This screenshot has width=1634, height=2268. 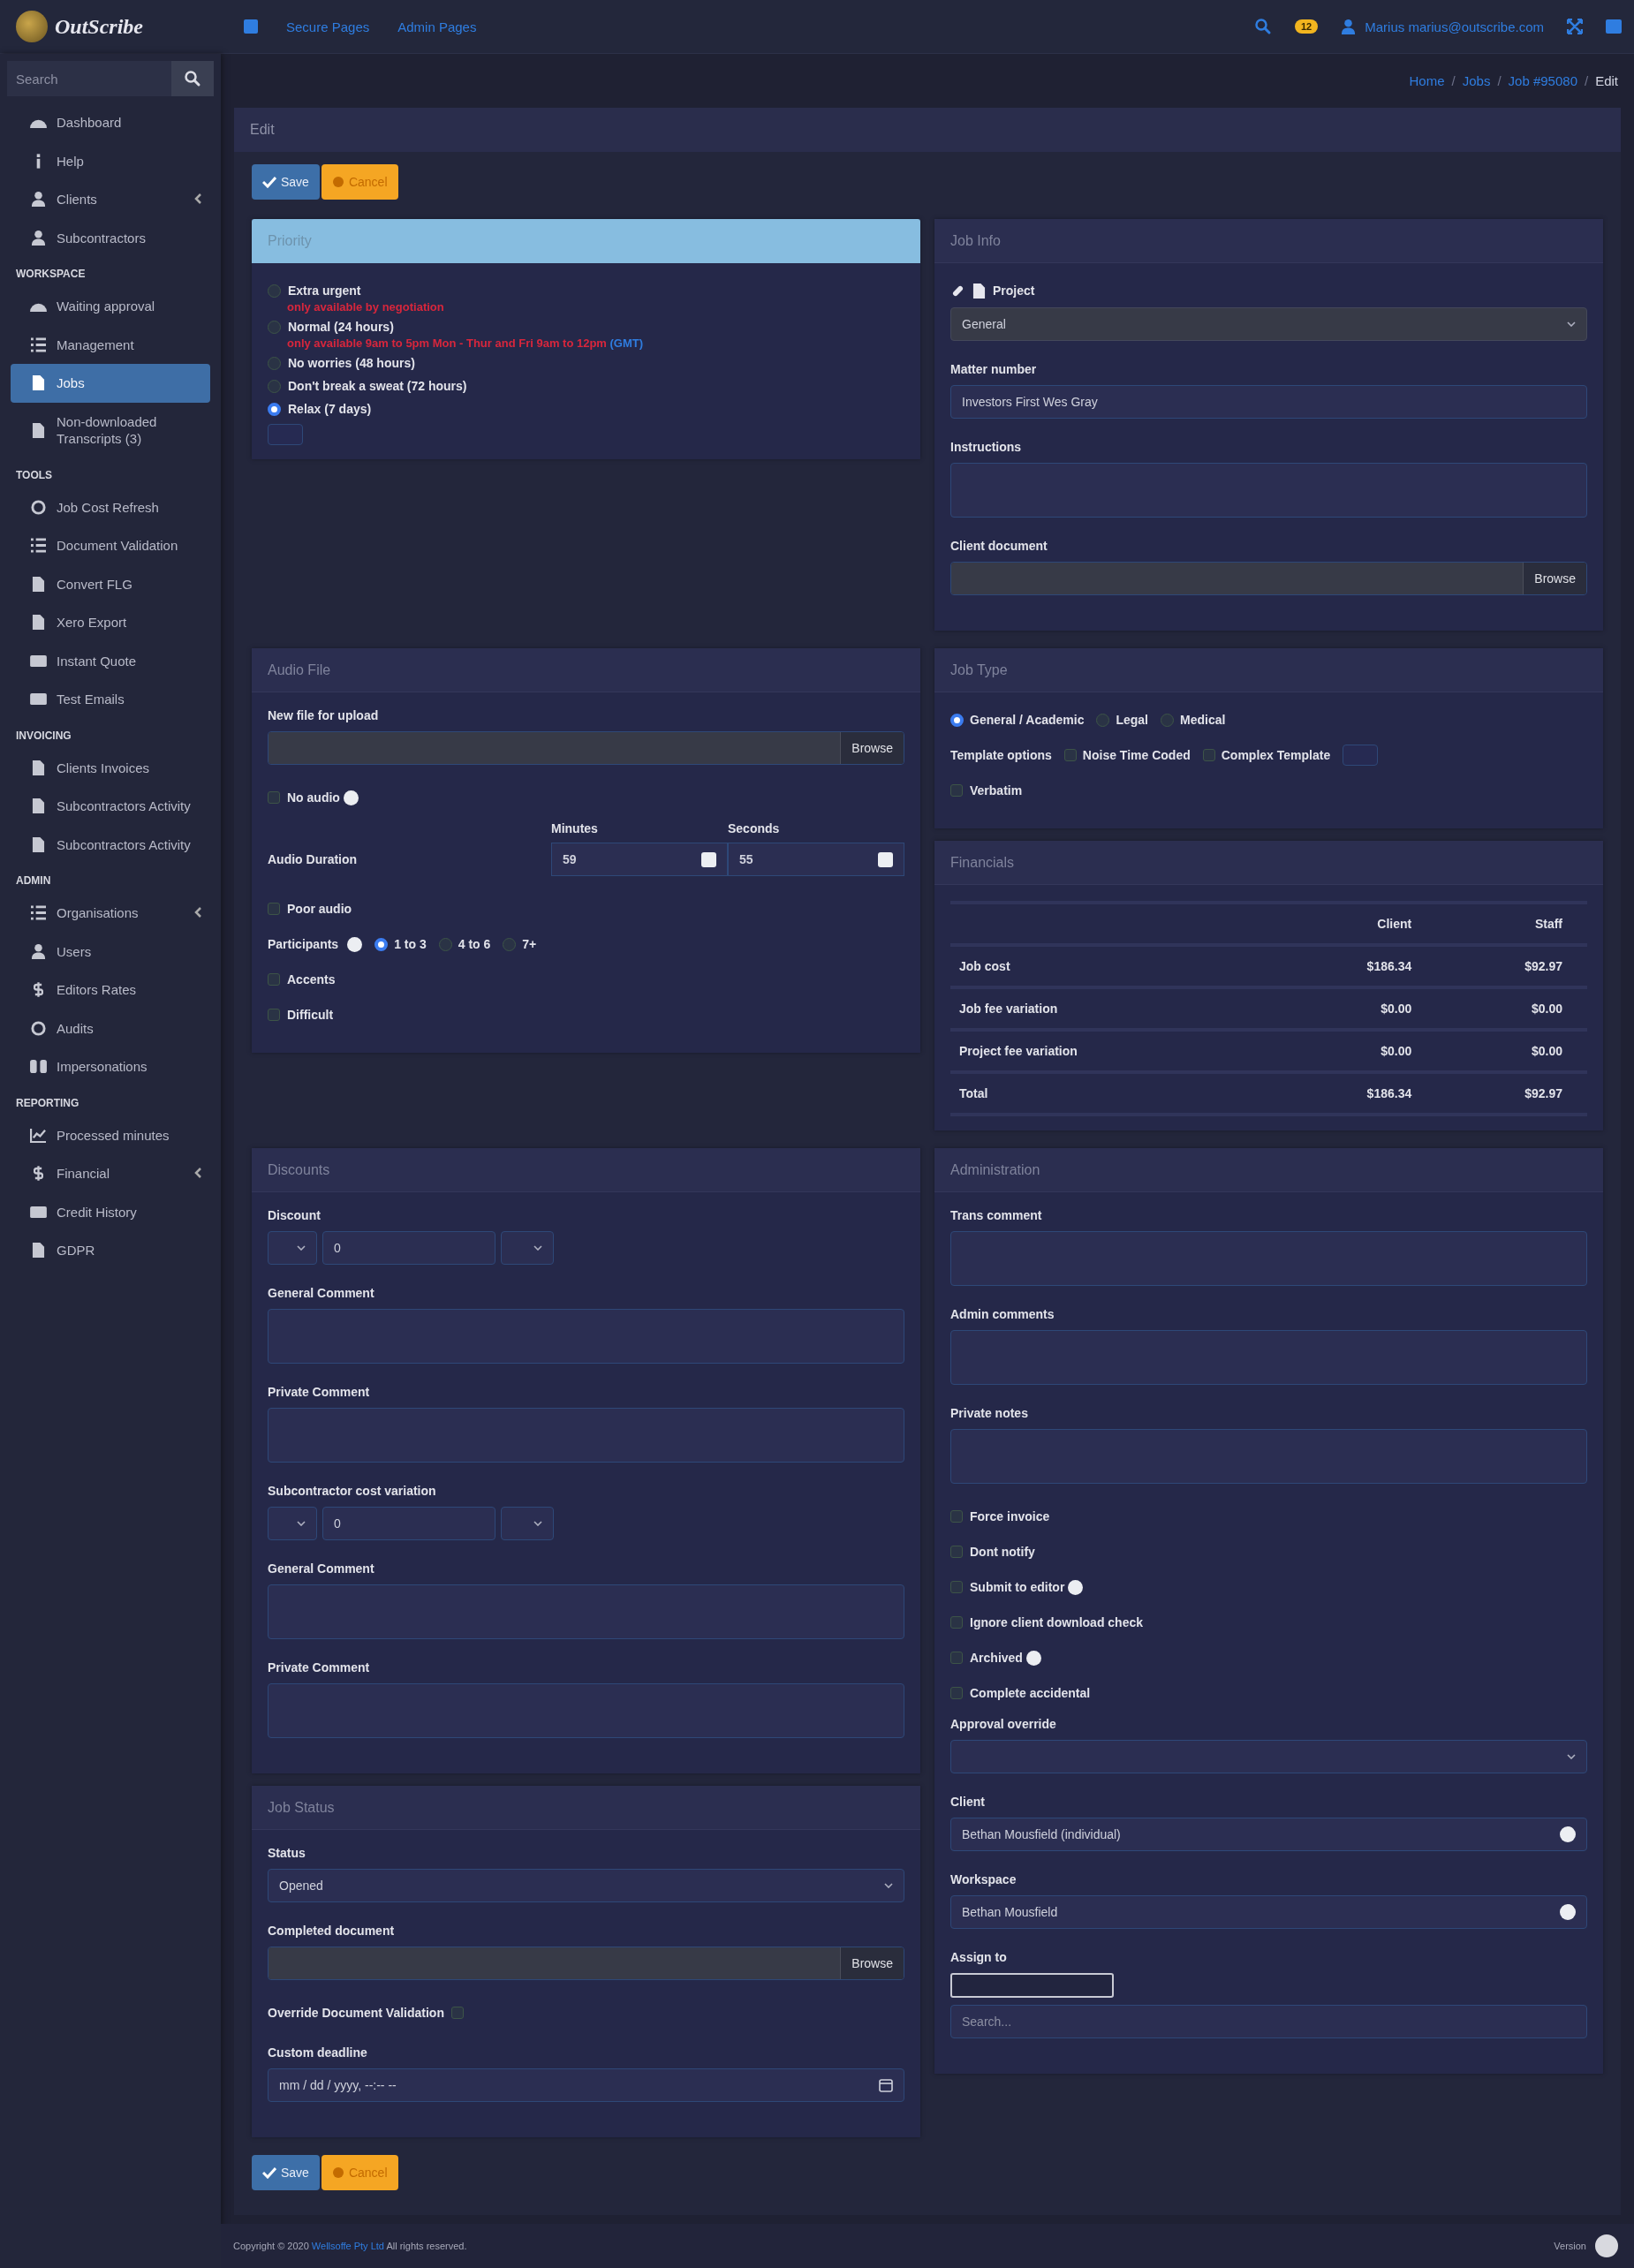 I want to click on input-field: 0, so click(x=409, y=1524).